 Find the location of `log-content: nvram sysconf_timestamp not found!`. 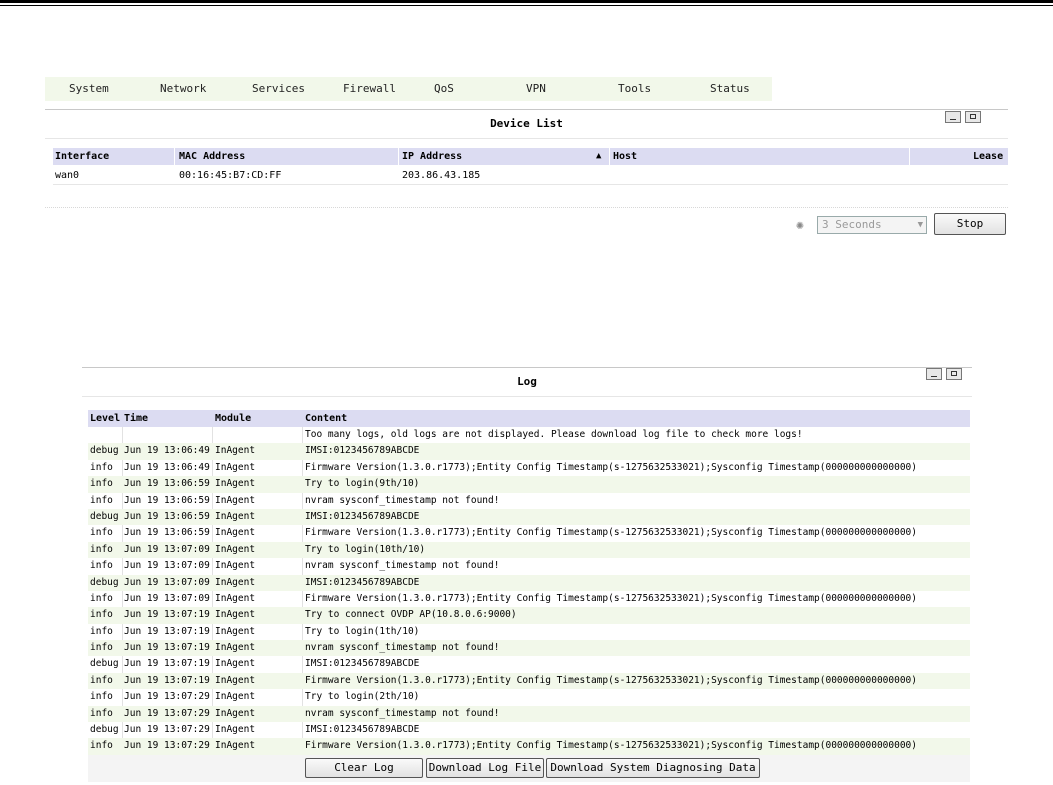

log-content: nvram sysconf_timestamp not found! is located at coordinates (402, 648).